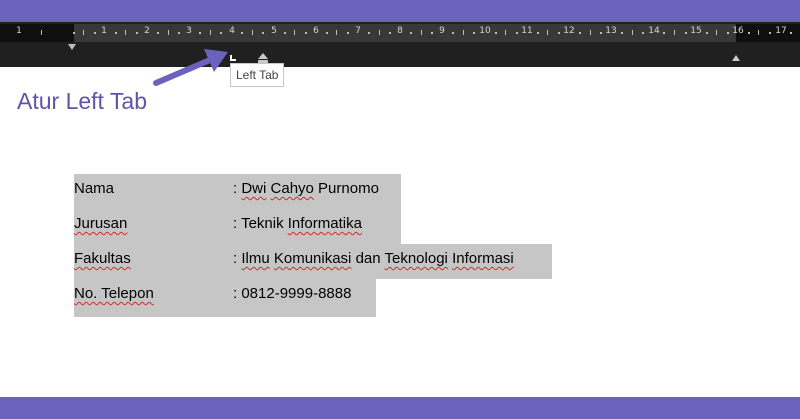  What do you see at coordinates (400, 408) in the screenshot?
I see `bottom-frame-band` at bounding box center [400, 408].